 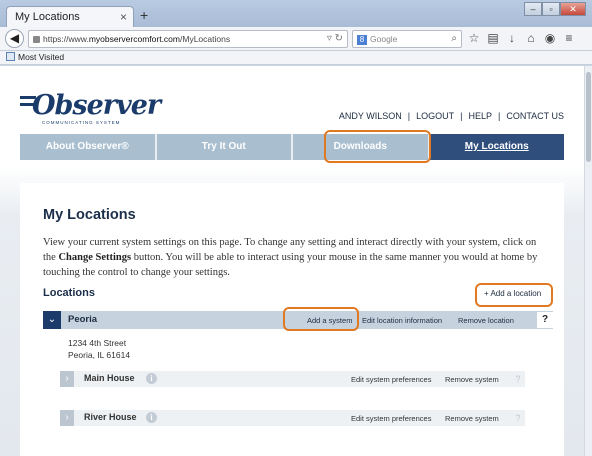 I want to click on sync-icon: ◉, so click(x=550, y=38).